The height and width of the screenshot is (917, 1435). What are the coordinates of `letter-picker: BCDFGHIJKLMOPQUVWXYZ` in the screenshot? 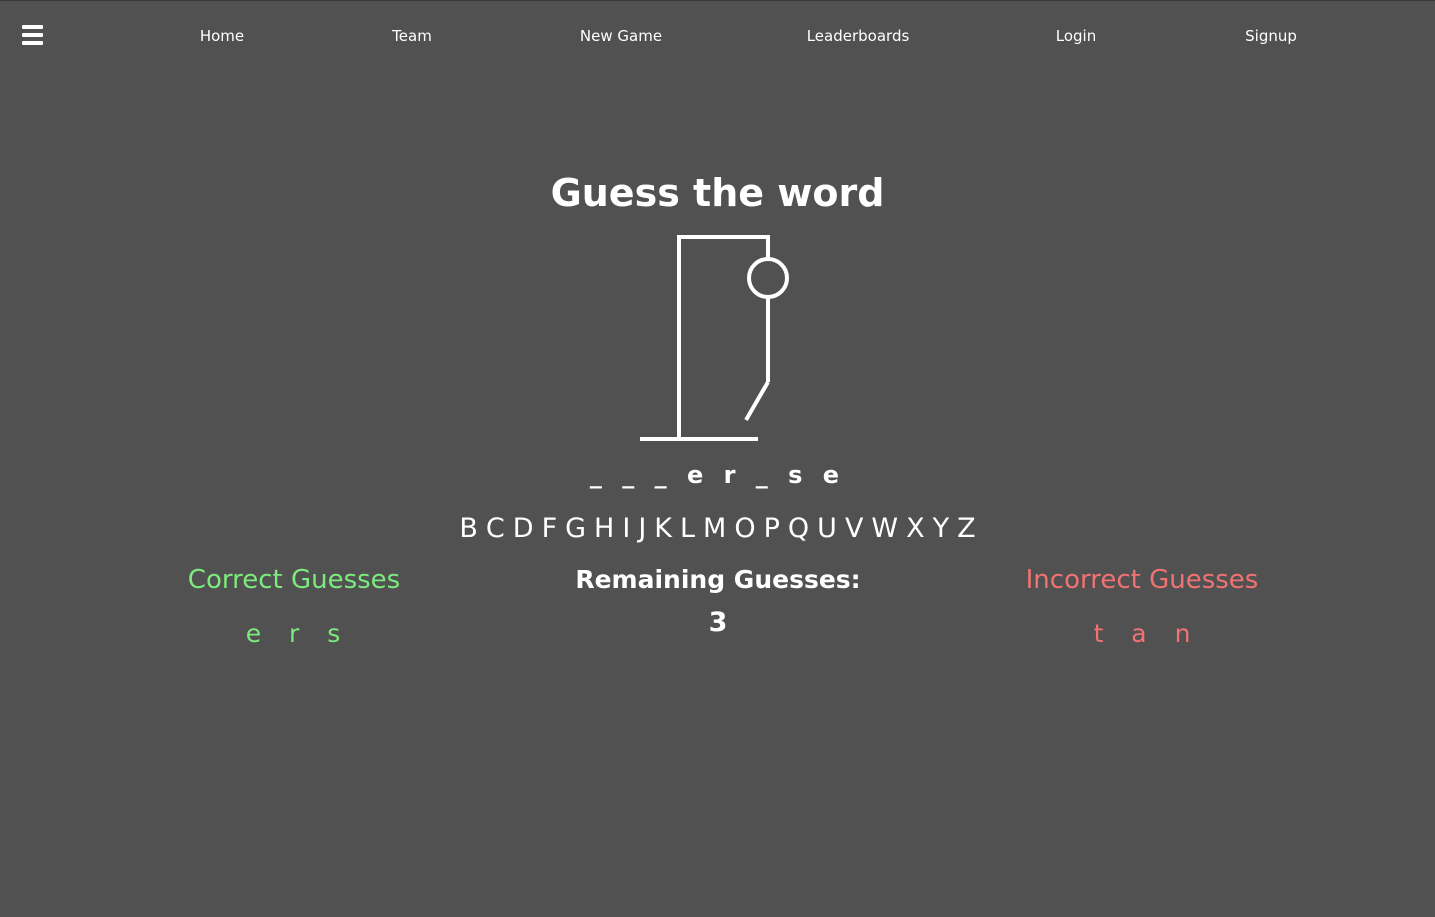 It's located at (717, 528).